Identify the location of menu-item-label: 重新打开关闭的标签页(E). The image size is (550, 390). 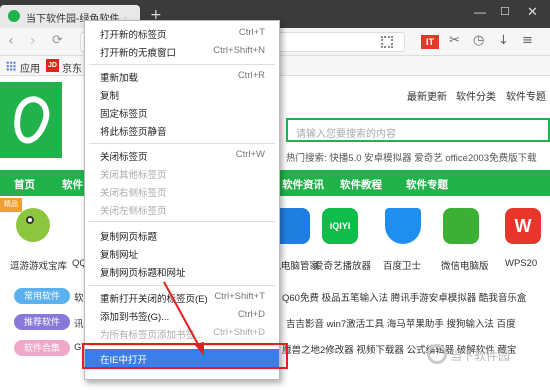
(154, 299).